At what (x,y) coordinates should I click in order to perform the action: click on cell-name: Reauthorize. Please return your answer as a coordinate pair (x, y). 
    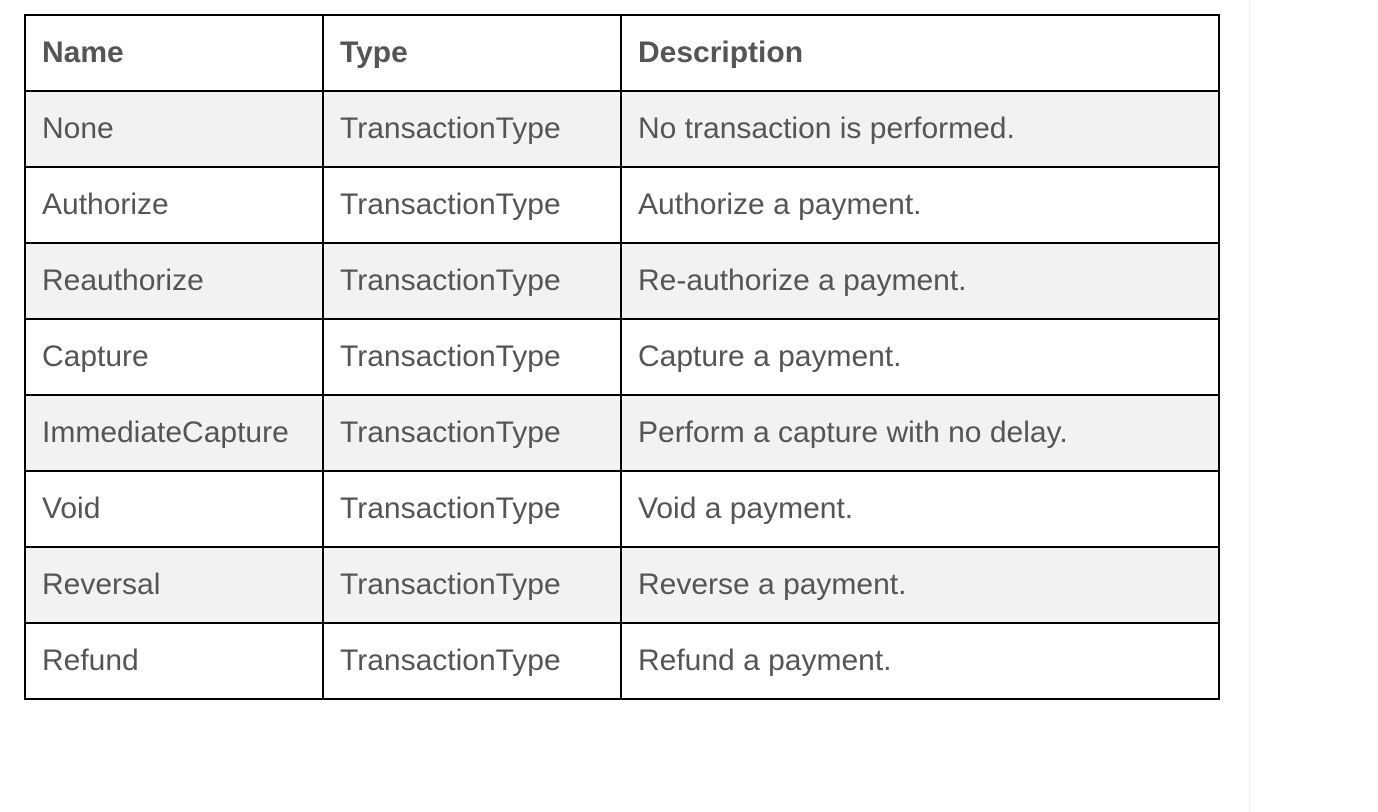
    Looking at the image, I should click on (174, 281).